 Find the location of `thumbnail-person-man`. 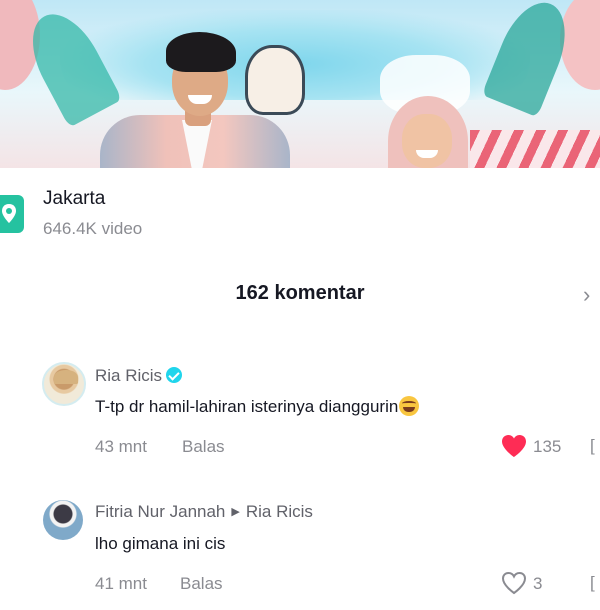

thumbnail-person-man is located at coordinates (195, 99).